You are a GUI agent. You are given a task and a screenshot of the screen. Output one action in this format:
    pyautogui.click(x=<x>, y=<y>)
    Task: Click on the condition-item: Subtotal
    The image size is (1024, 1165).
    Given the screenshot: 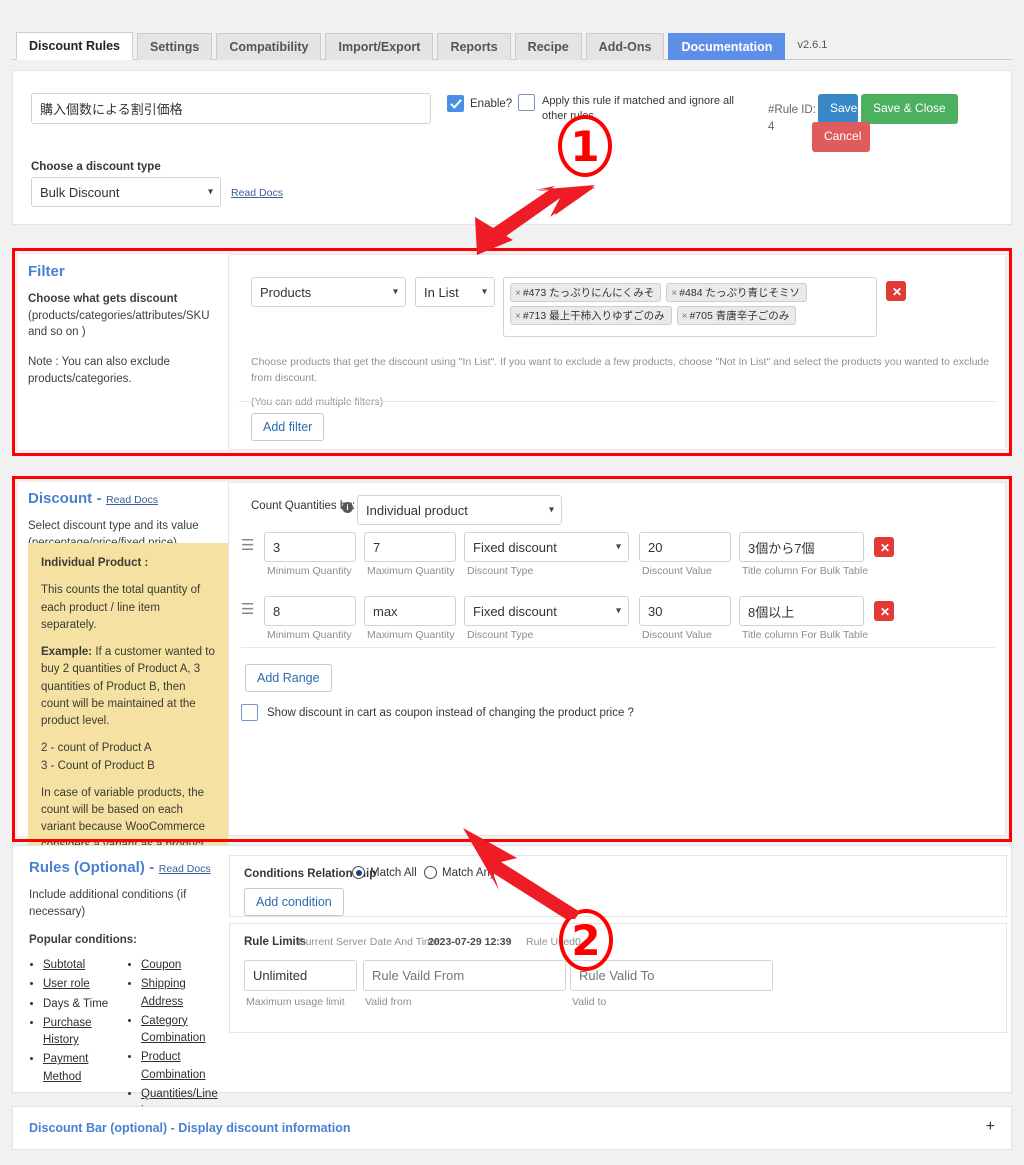 What is the action you would take?
    pyautogui.click(x=82, y=965)
    